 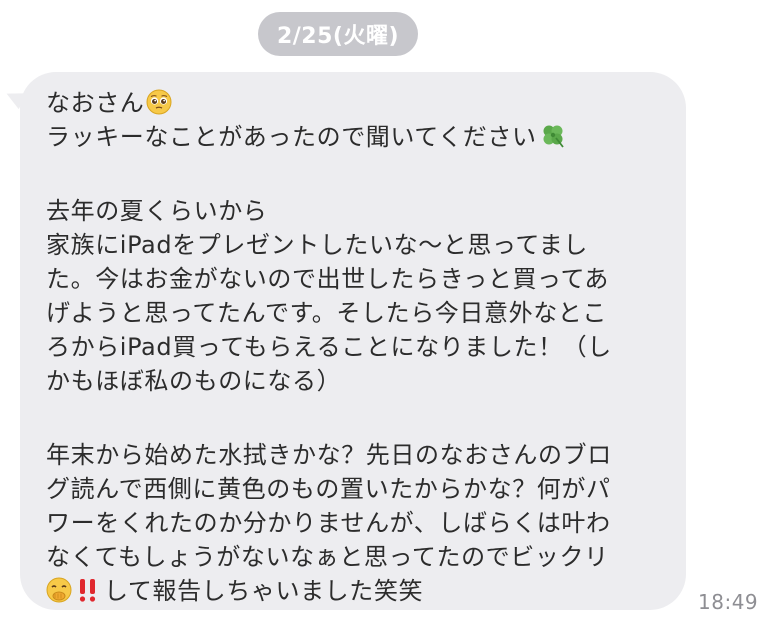 What do you see at coordinates (291, 137) in the screenshot?
I see `message-text: ラッキーなことがあったので聞いてください` at bounding box center [291, 137].